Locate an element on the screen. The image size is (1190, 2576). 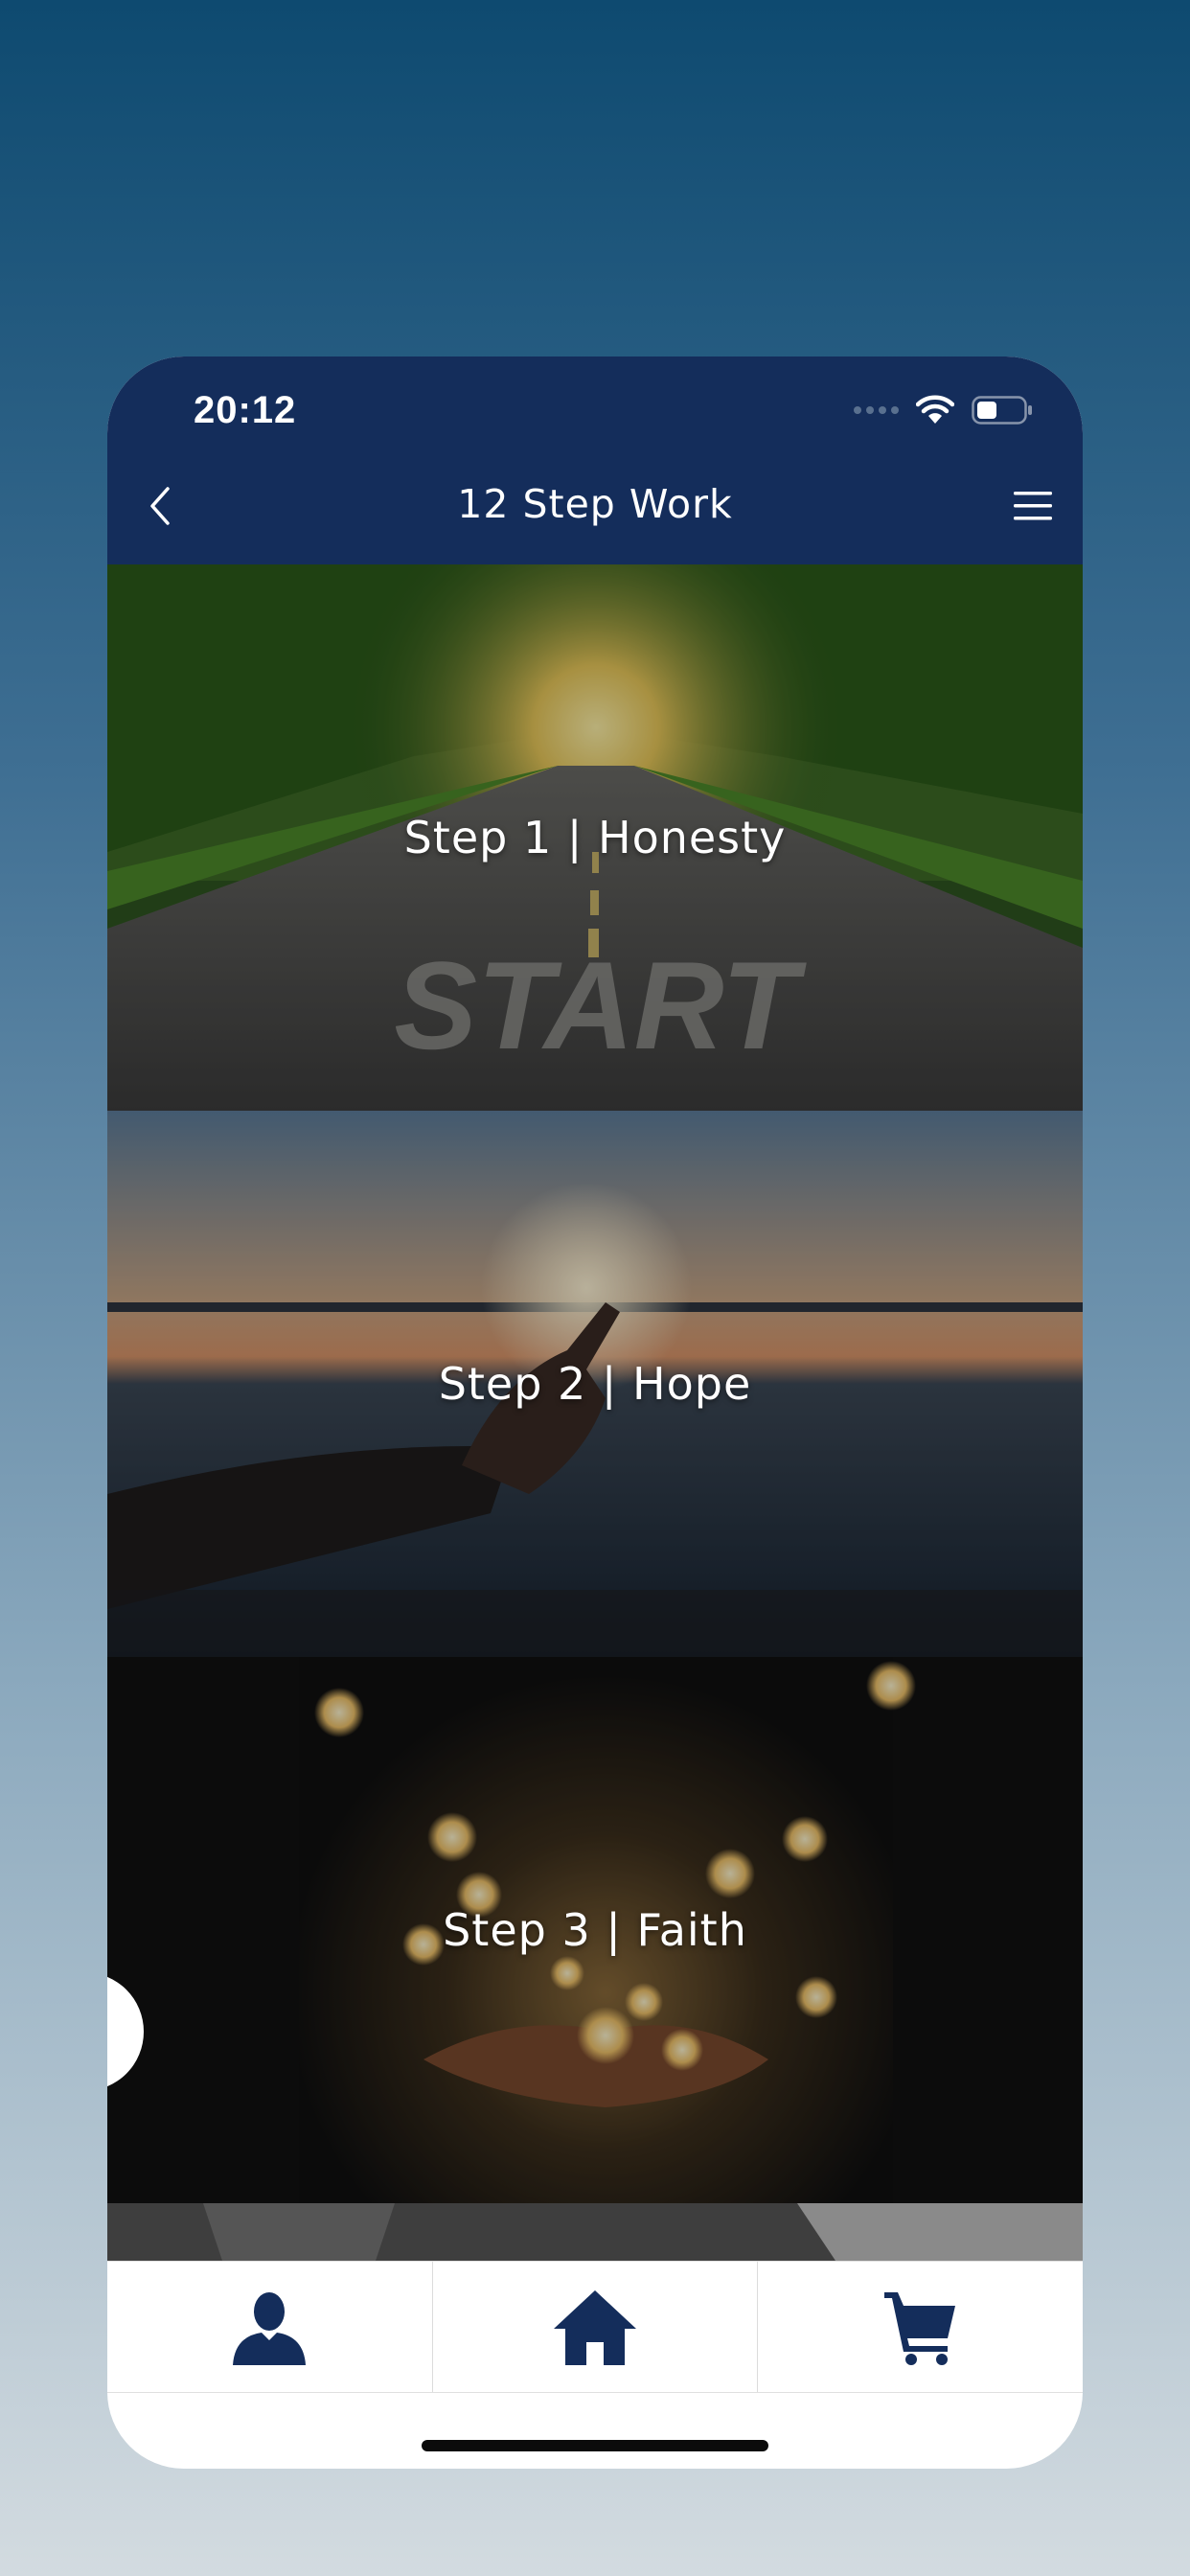
hamburger-menu-icon is located at coordinates (1033, 506).